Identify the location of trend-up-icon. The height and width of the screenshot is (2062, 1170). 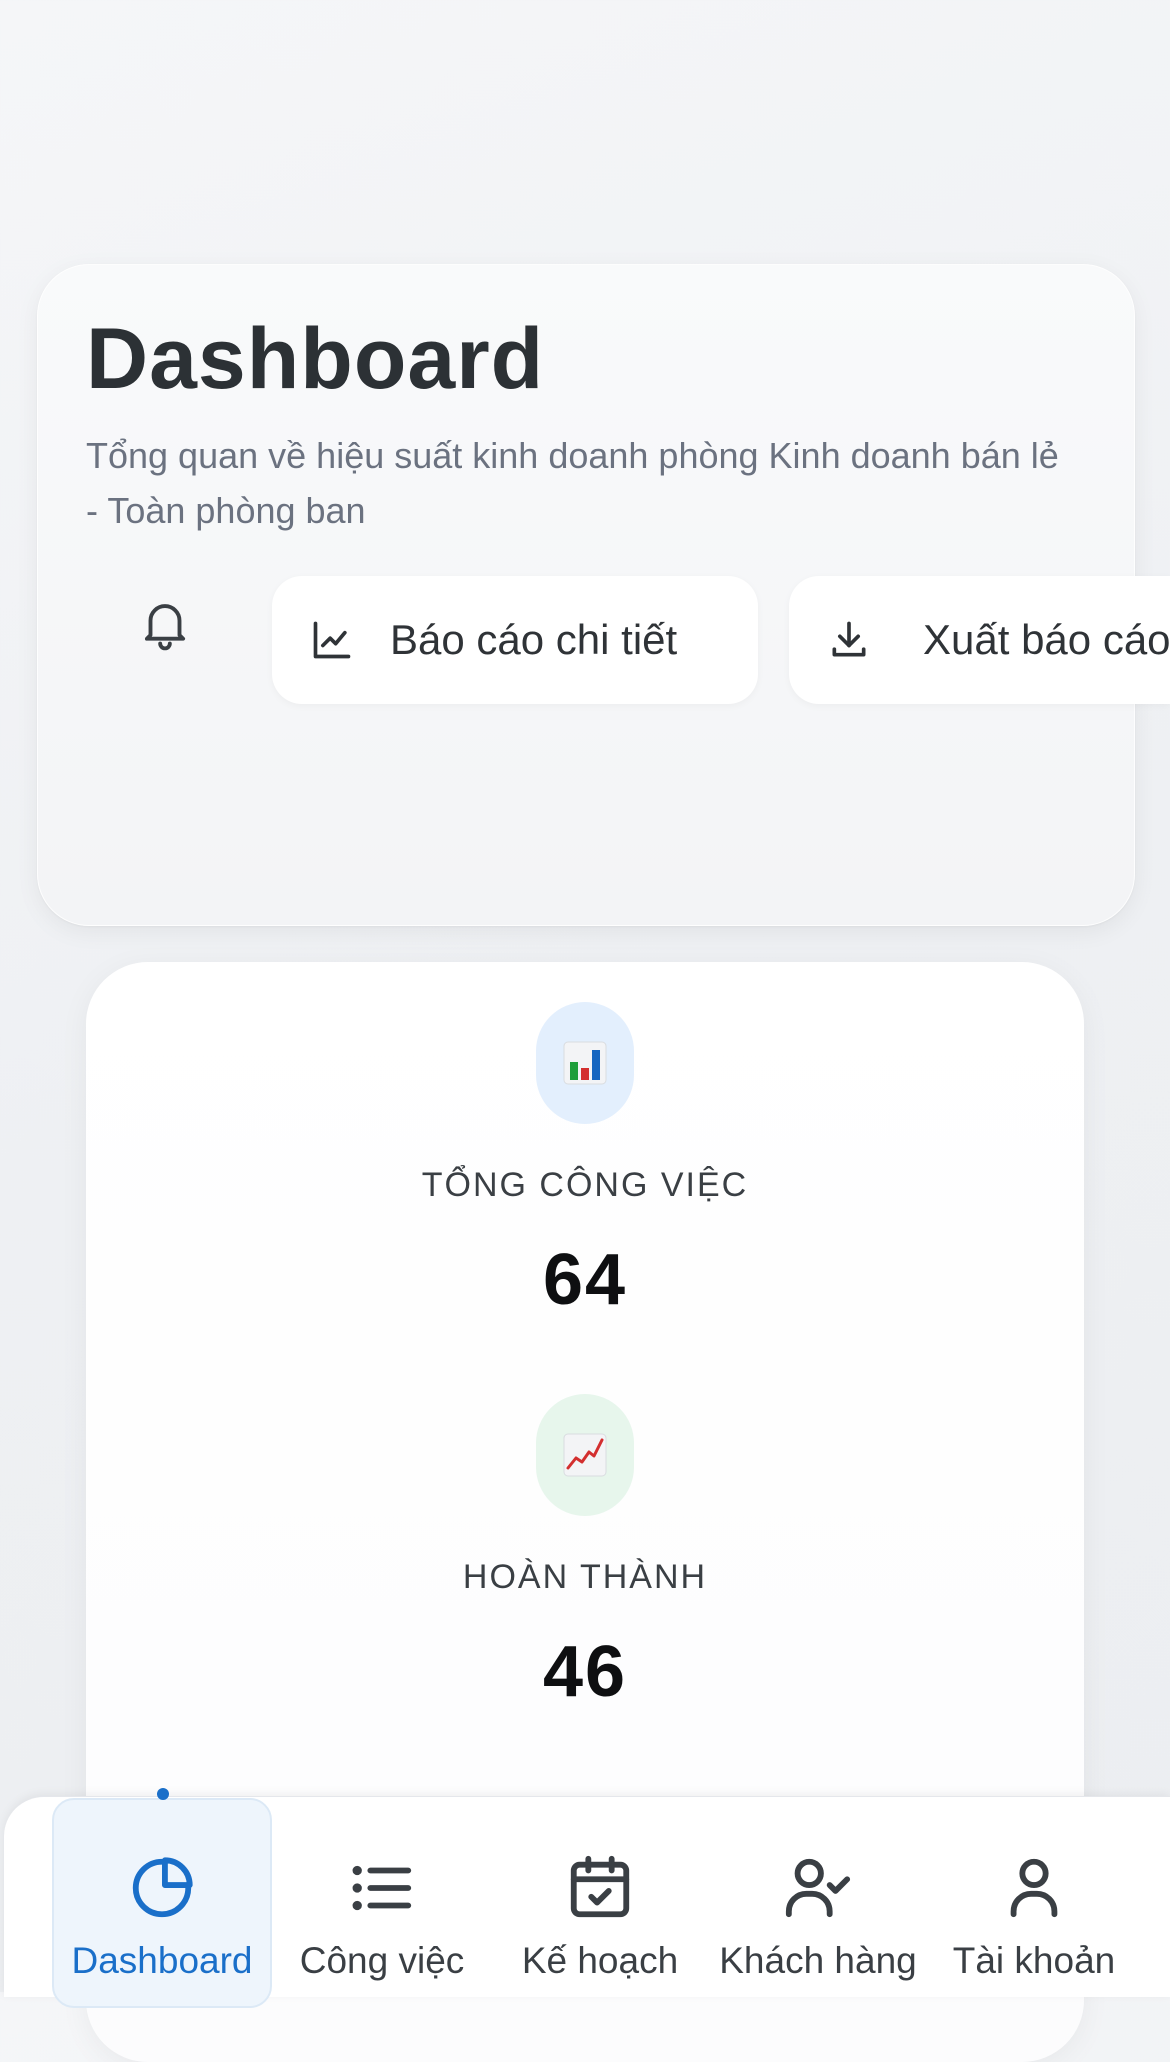
(585, 1455).